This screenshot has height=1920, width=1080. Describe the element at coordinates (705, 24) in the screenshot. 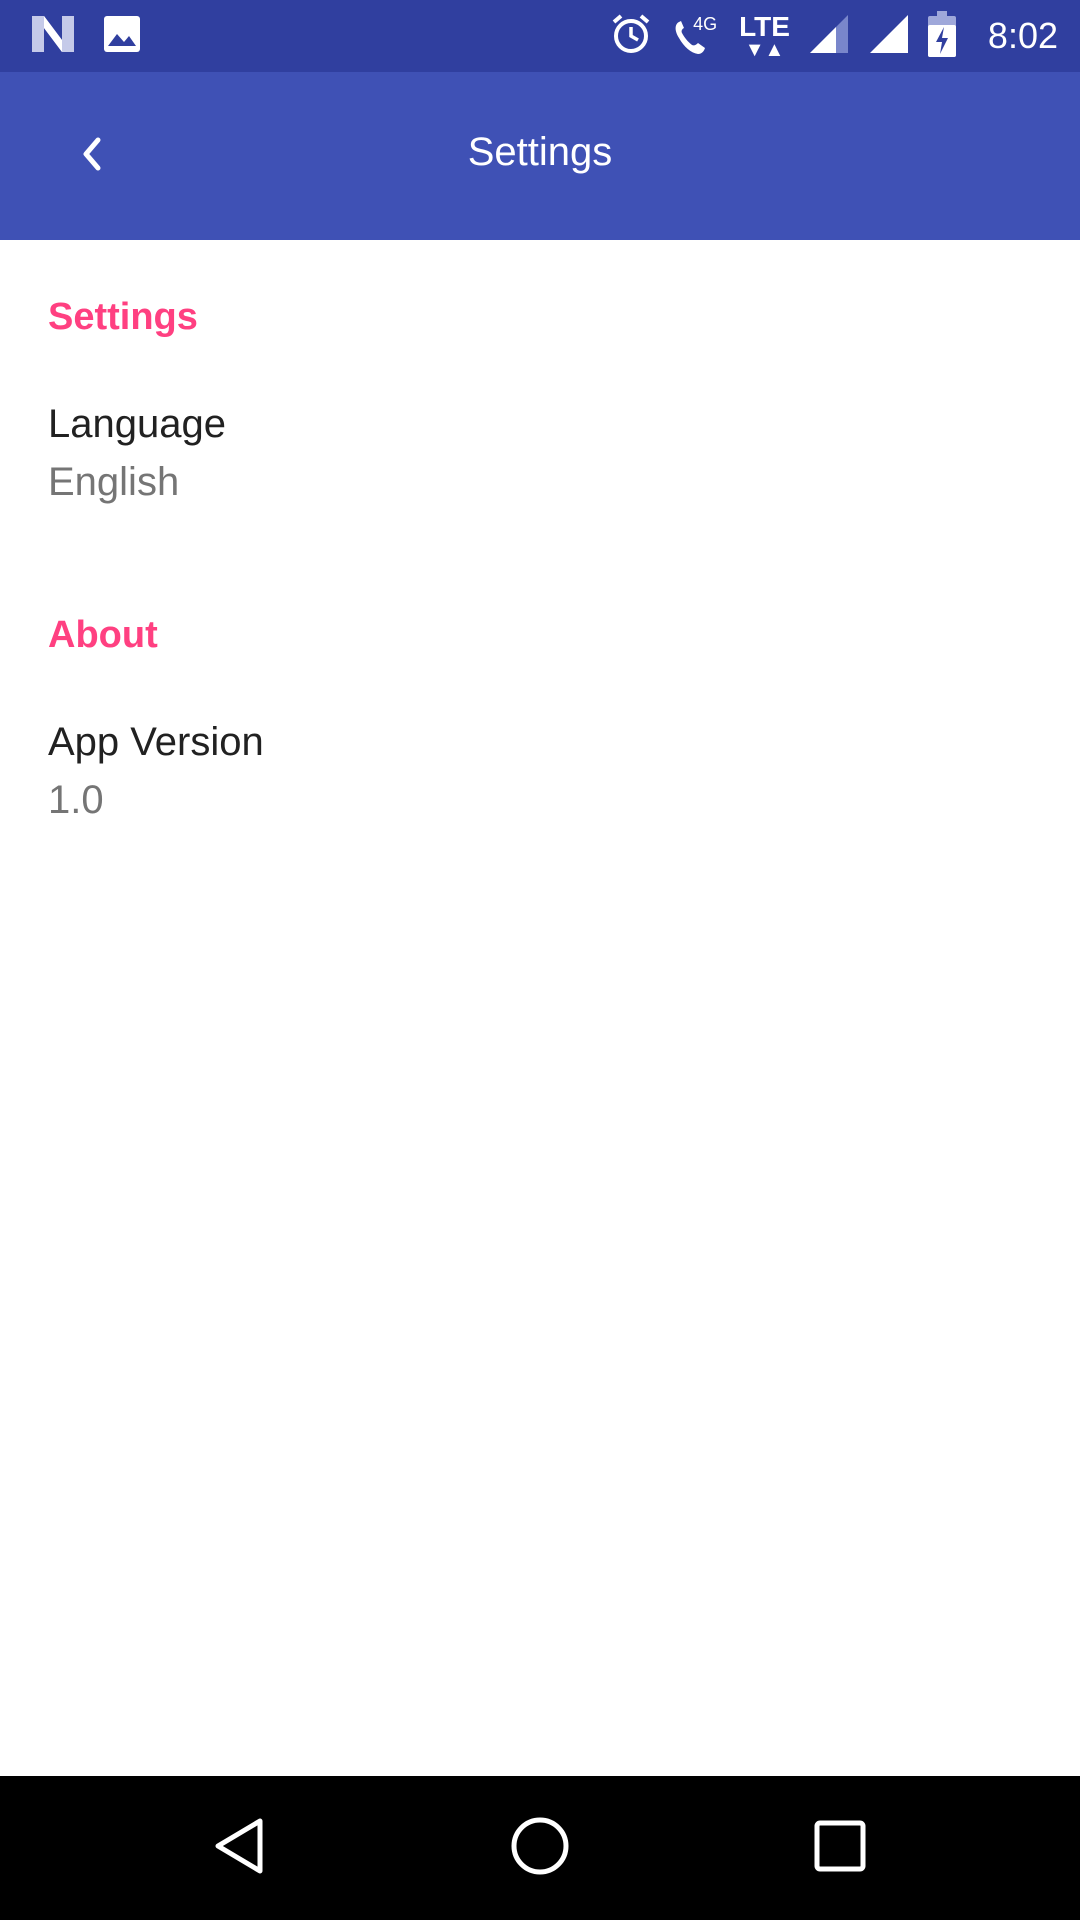

I see `network-badge: 4G` at that location.